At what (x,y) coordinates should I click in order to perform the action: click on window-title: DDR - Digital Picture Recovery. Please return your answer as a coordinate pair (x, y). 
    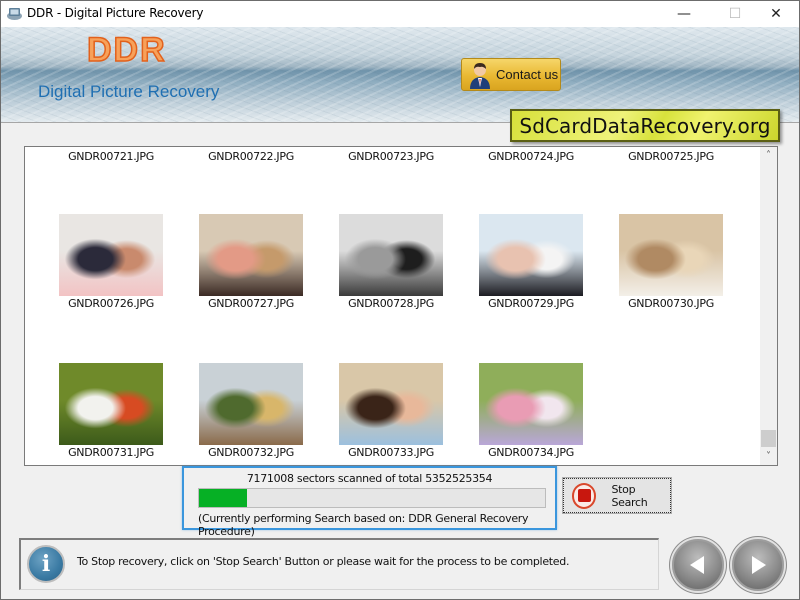
    Looking at the image, I should click on (115, 13).